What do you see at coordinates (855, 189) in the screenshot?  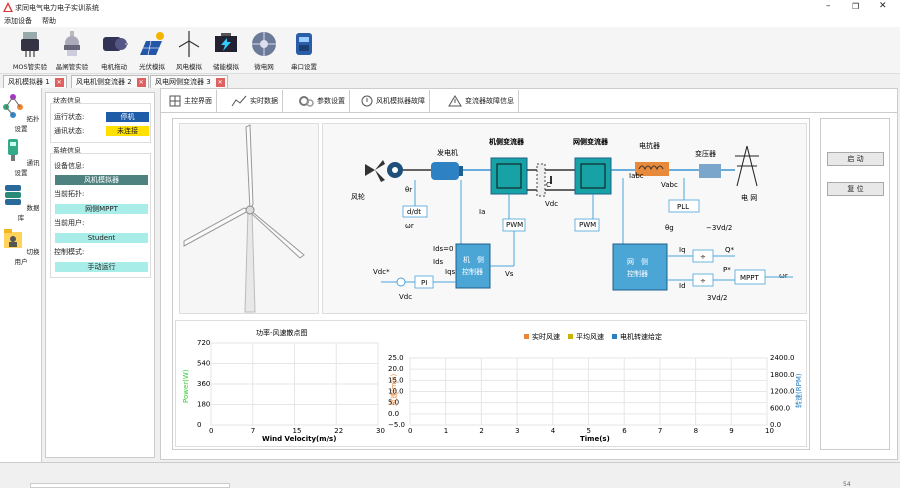 I see `reset-button: 复 位` at bounding box center [855, 189].